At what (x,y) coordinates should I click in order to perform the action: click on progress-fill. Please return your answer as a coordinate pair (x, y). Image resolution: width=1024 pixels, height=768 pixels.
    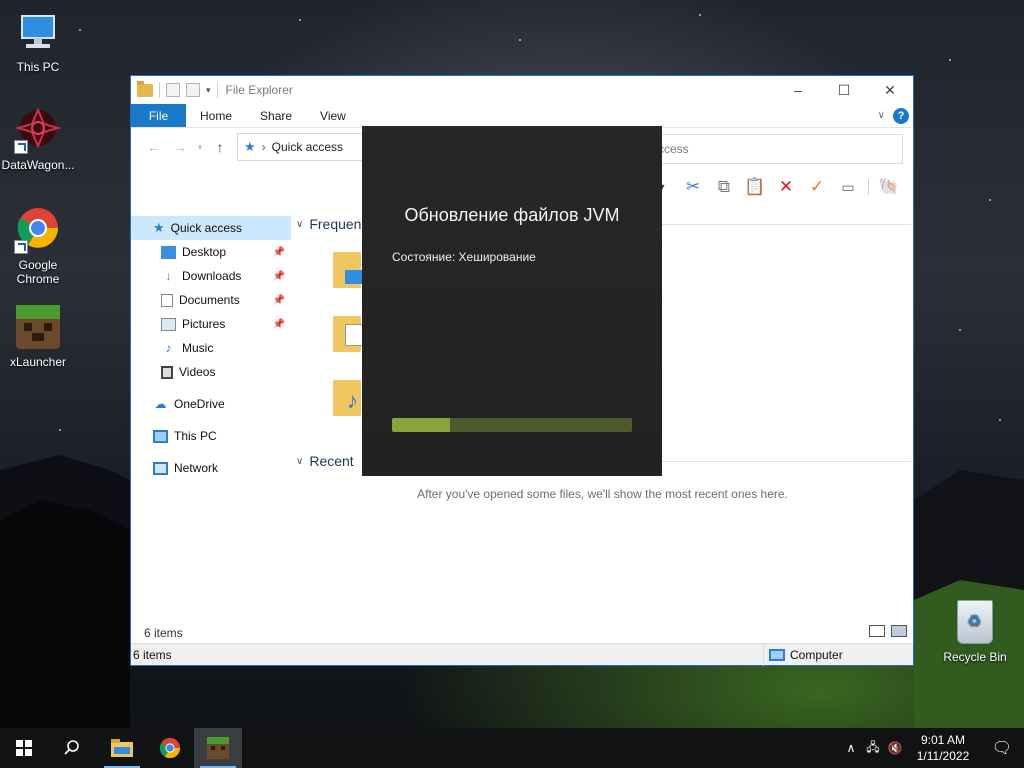
    Looking at the image, I should click on (421, 425).